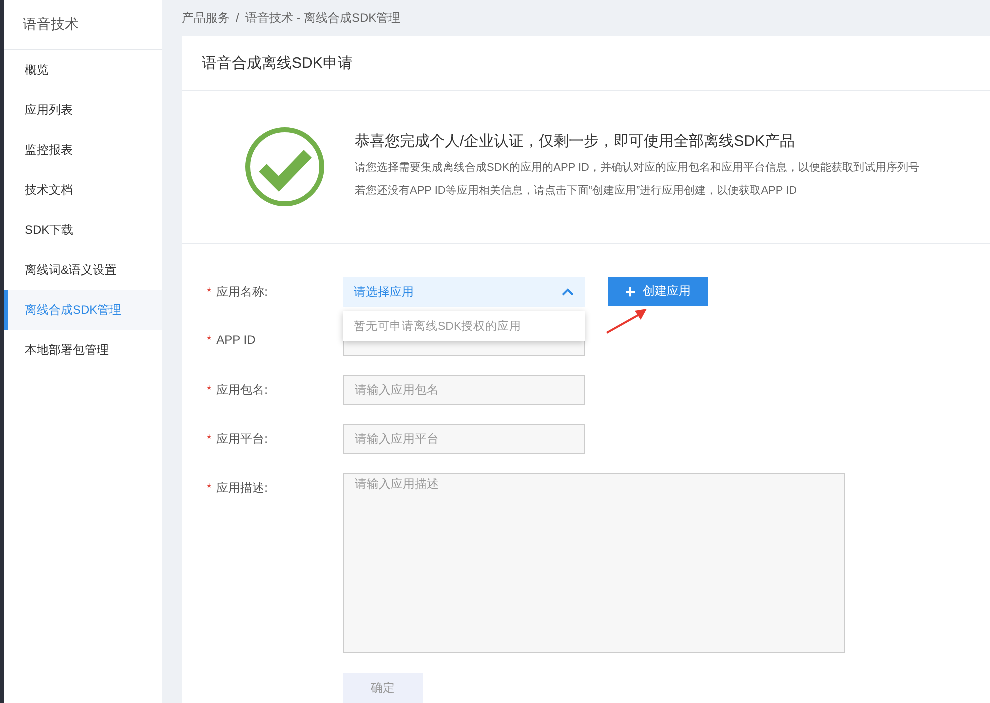 This screenshot has width=990, height=703. I want to click on dropdown-menu: 暂无可申请离线SDK授权的应用, so click(464, 326).